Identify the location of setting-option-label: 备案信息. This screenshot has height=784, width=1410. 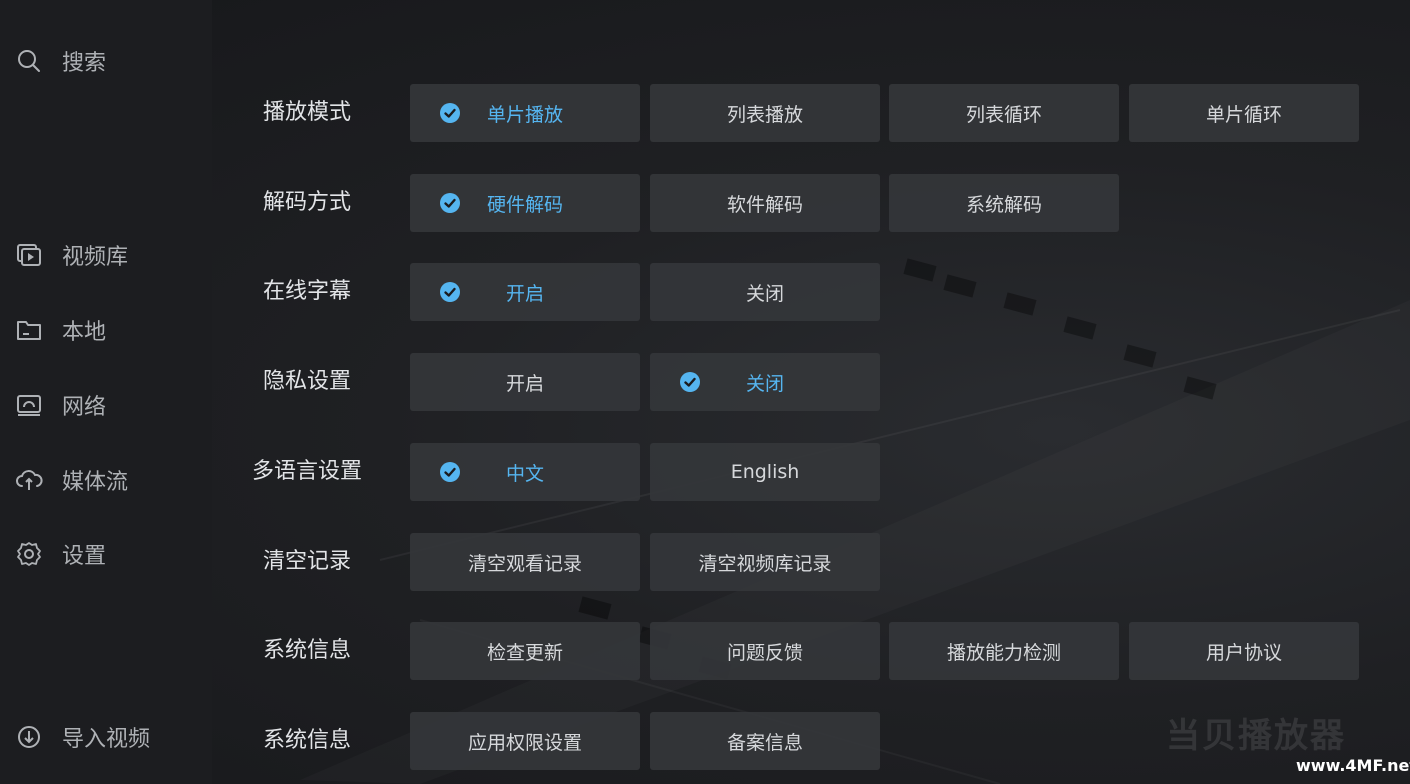
(764, 742).